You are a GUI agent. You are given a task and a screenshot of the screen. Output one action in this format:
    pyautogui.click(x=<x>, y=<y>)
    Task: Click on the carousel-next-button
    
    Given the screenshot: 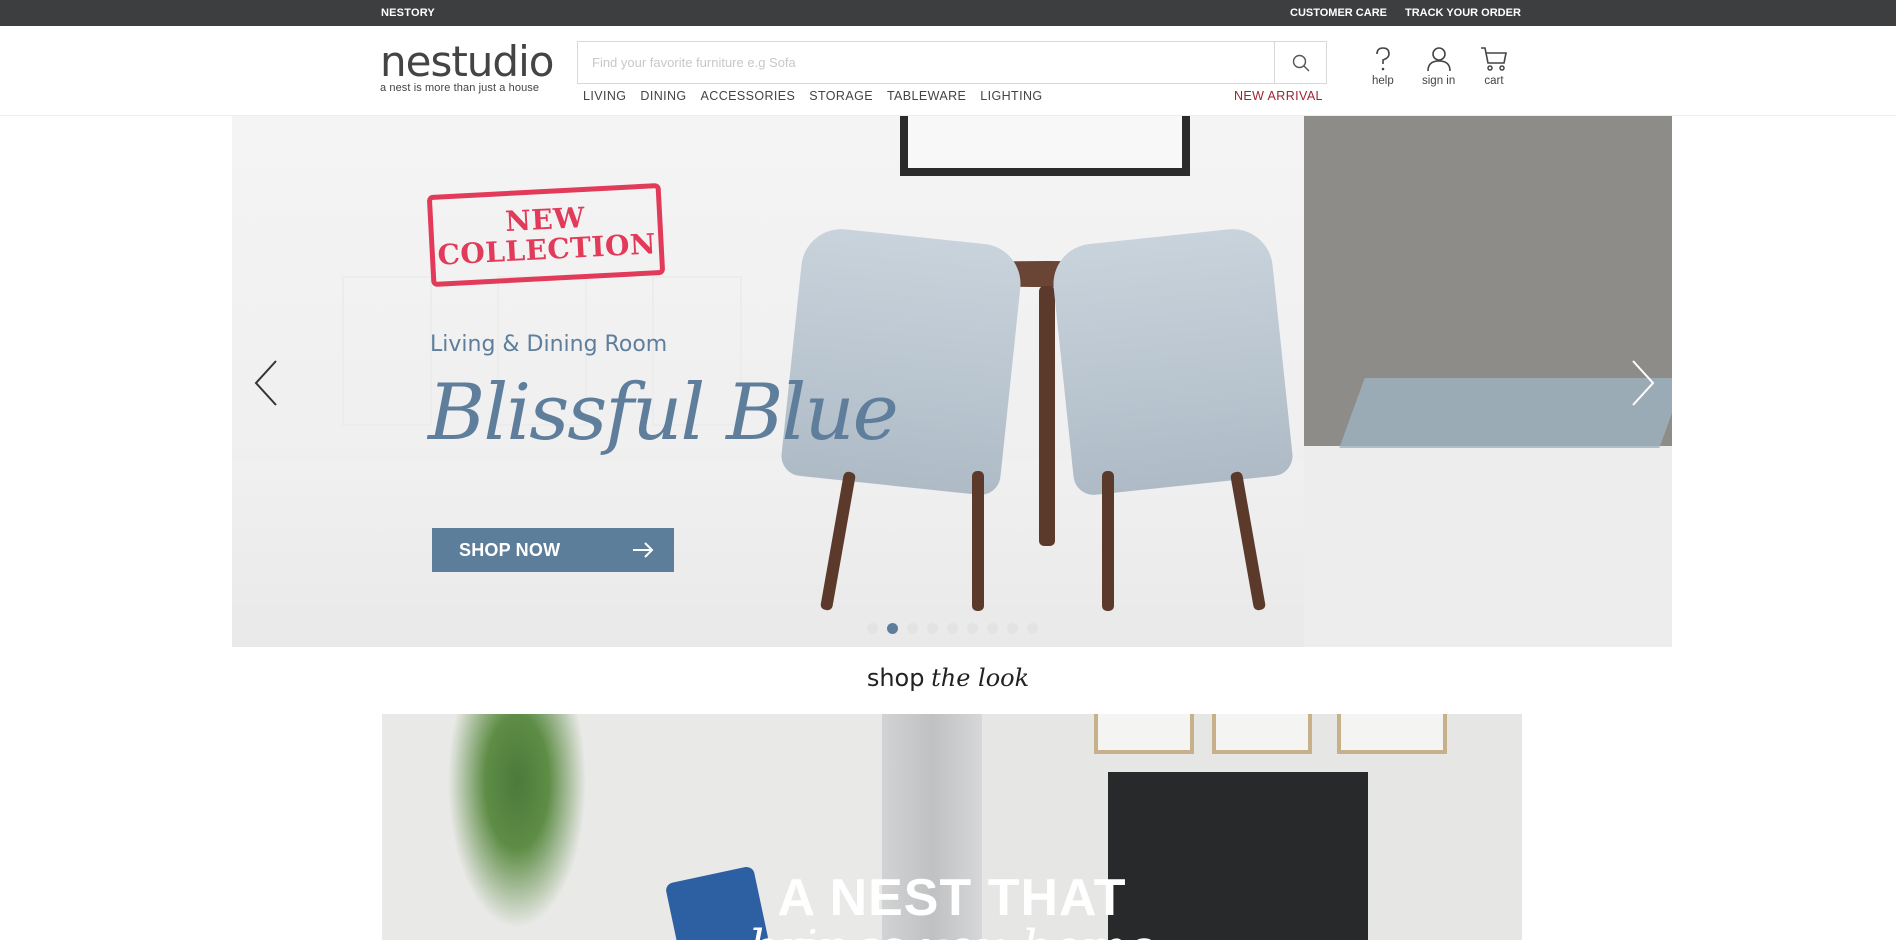 What is the action you would take?
    pyautogui.click(x=1642, y=383)
    